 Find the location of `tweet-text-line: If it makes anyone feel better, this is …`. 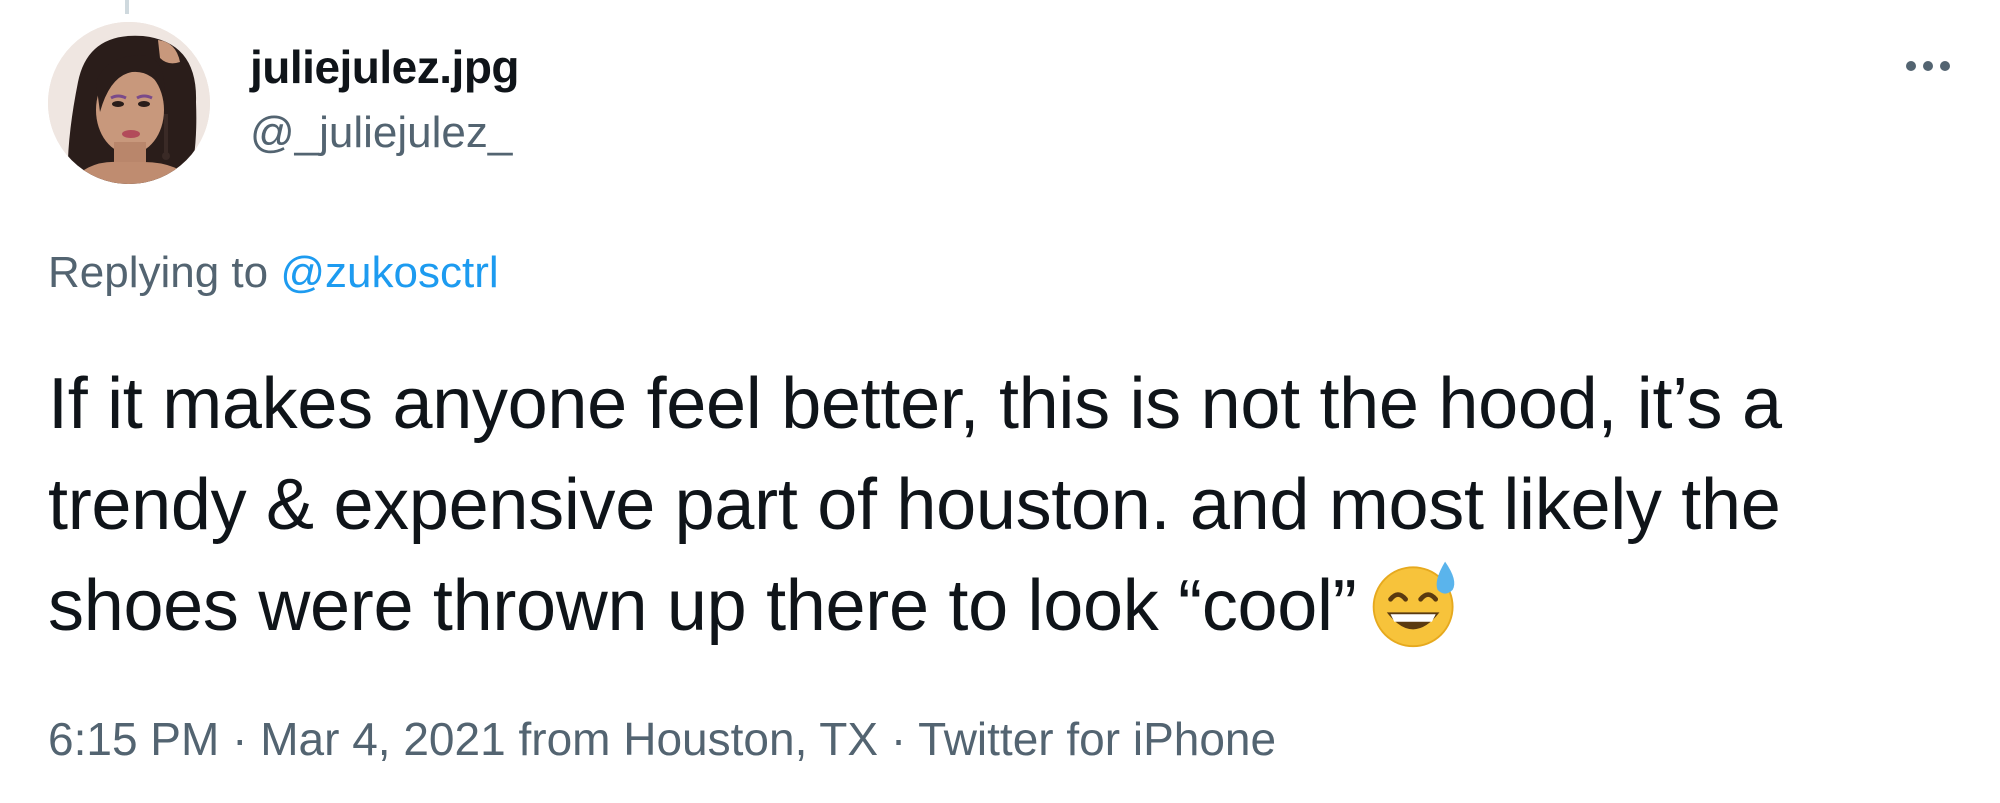

tweet-text-line: If it makes anyone feel better, this is … is located at coordinates (915, 404).